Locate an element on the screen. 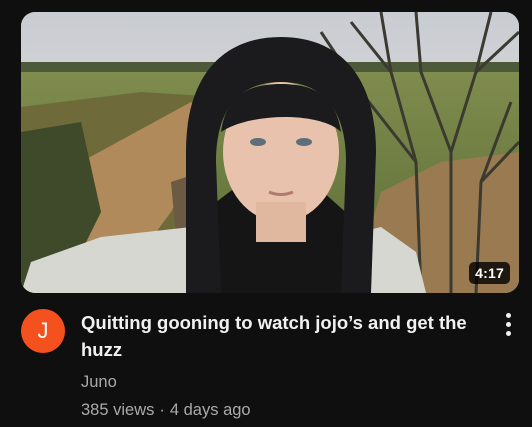 The image size is (532, 427). view-count: 385 views is located at coordinates (118, 410).